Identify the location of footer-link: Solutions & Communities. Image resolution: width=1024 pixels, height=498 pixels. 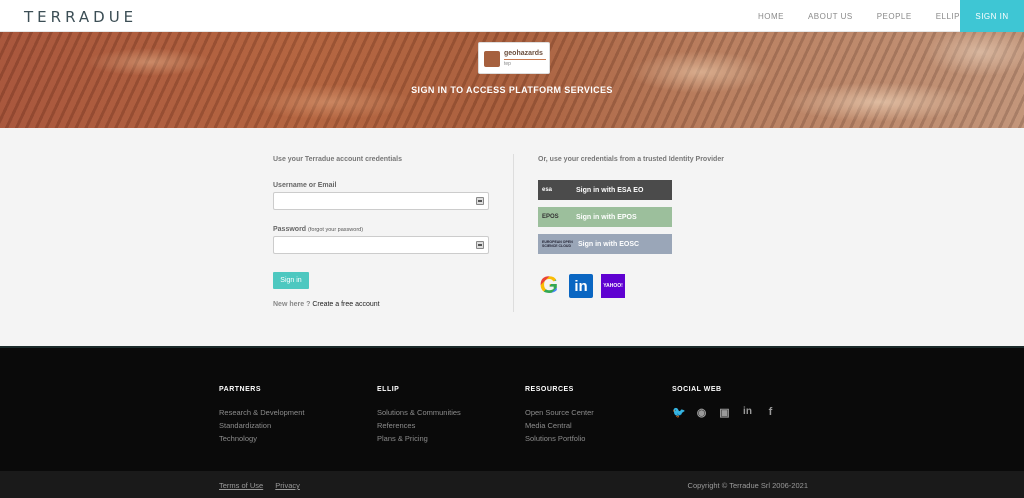
(419, 412).